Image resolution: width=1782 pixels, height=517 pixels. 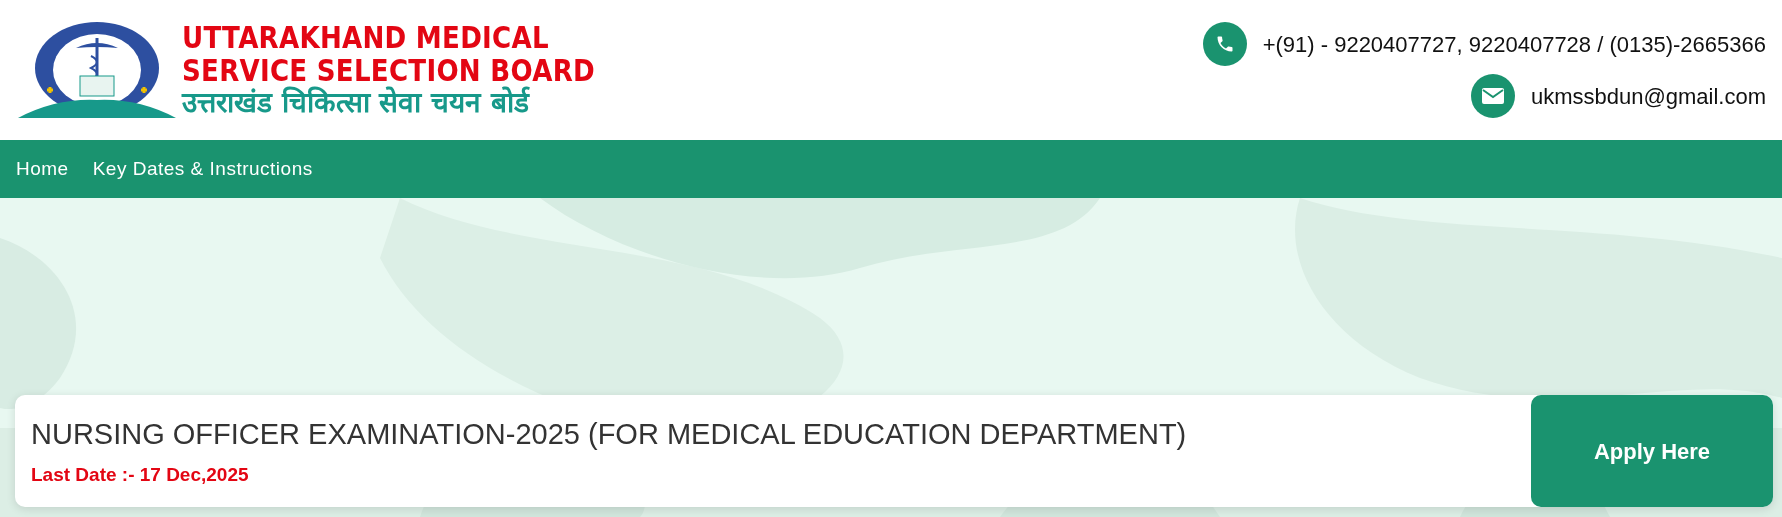 What do you see at coordinates (42, 169) in the screenshot?
I see `nav-link: Home` at bounding box center [42, 169].